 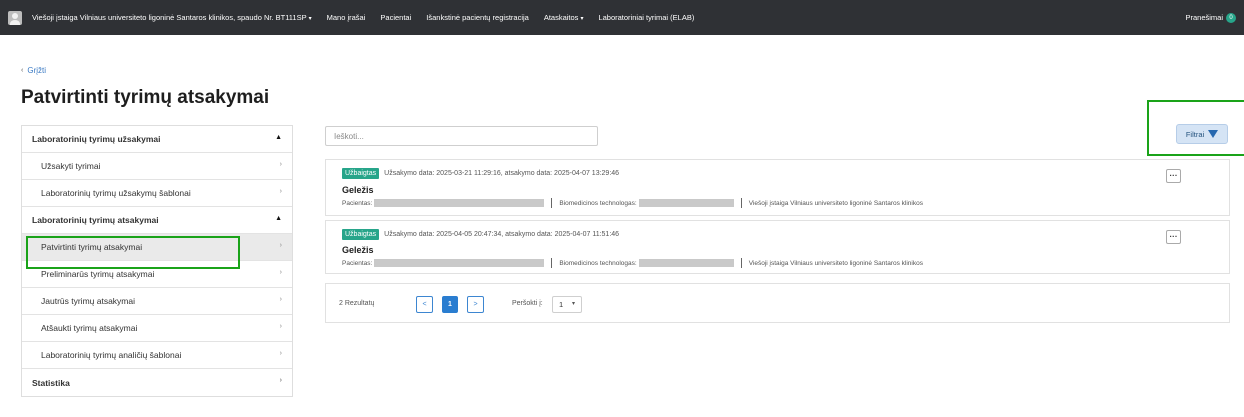 I want to click on sidebar-item-label: Atšaukti tyrimų atsakymai, so click(x=89, y=328).